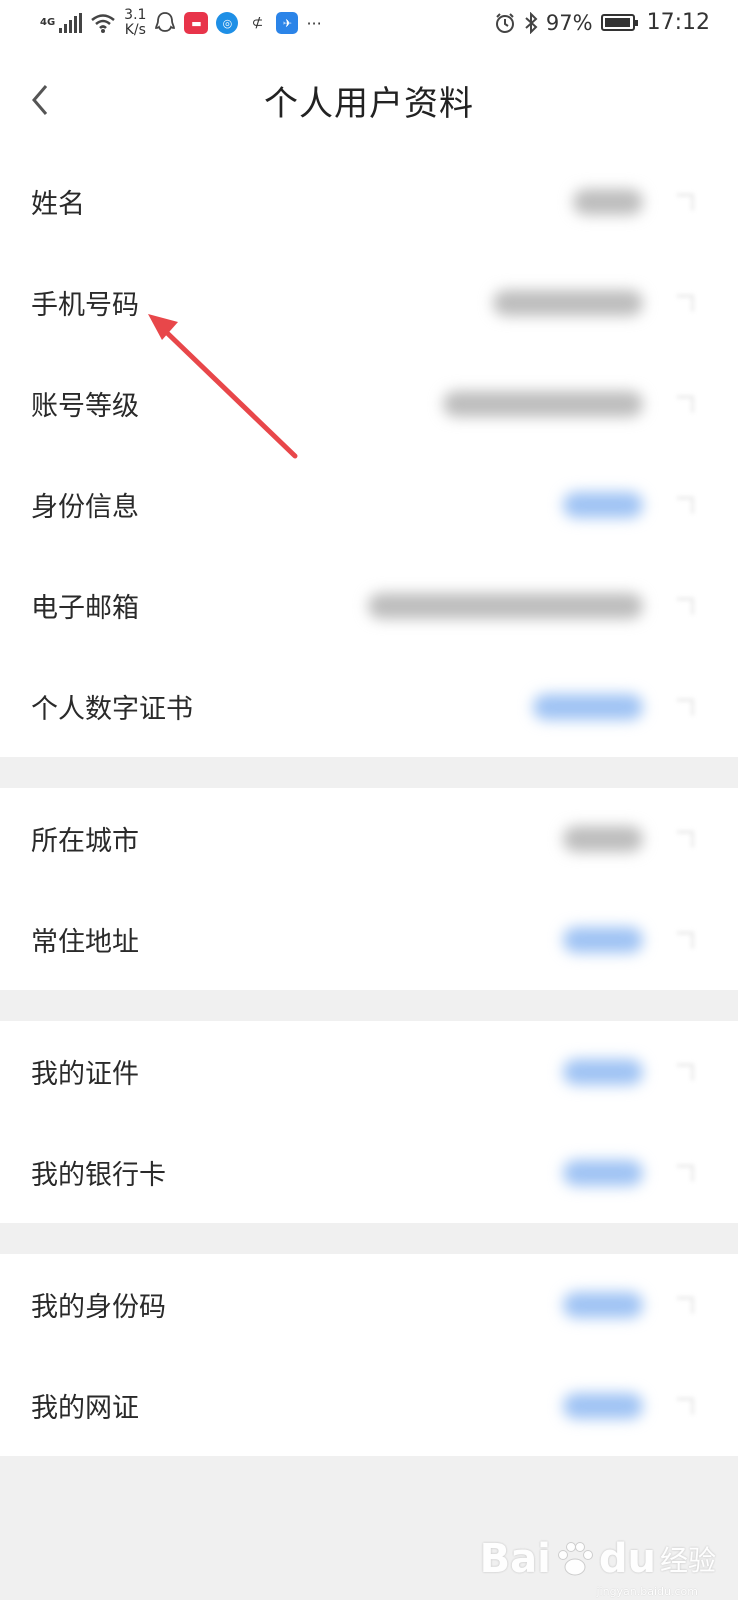 The image size is (738, 1600). I want to click on row-label: 身份信息, so click(85, 507).